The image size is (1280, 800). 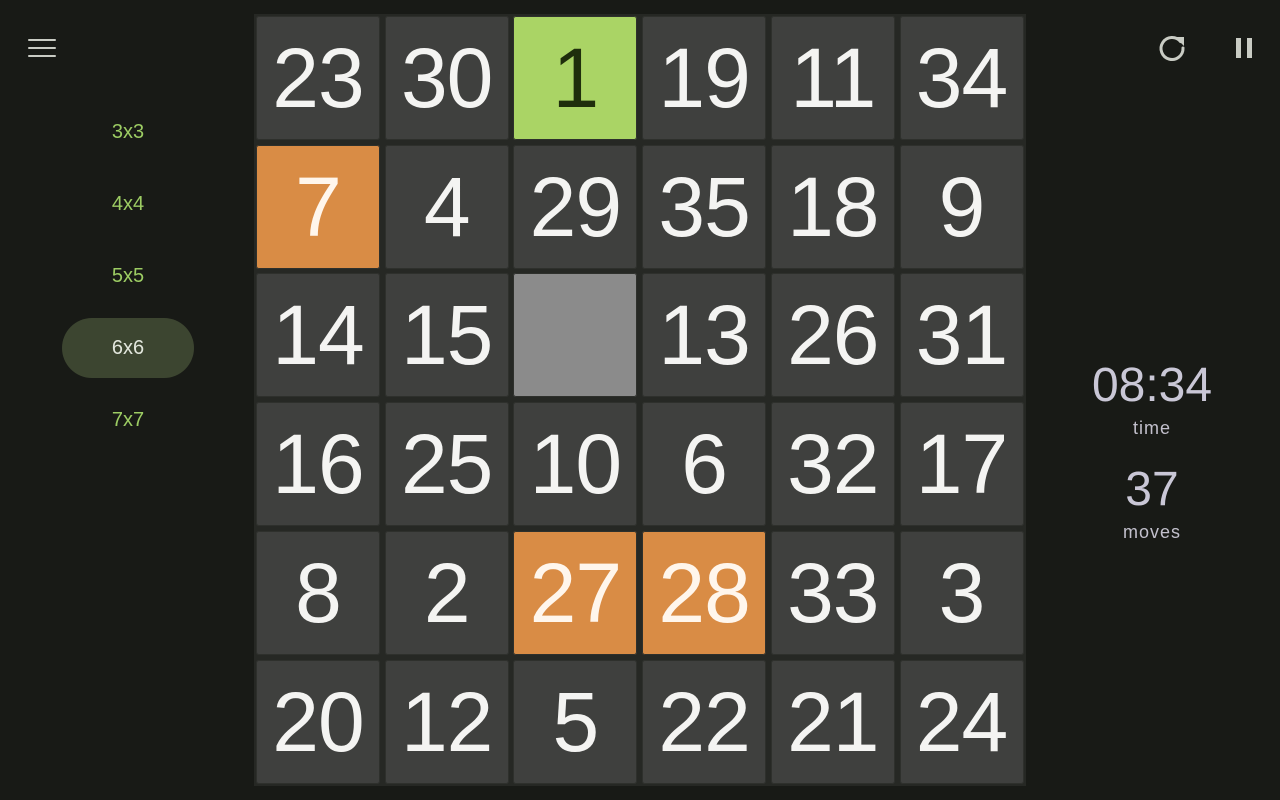 I want to click on board-size-list: 3x3 4x4 5x5 6x6 7x7, so click(x=128, y=276).